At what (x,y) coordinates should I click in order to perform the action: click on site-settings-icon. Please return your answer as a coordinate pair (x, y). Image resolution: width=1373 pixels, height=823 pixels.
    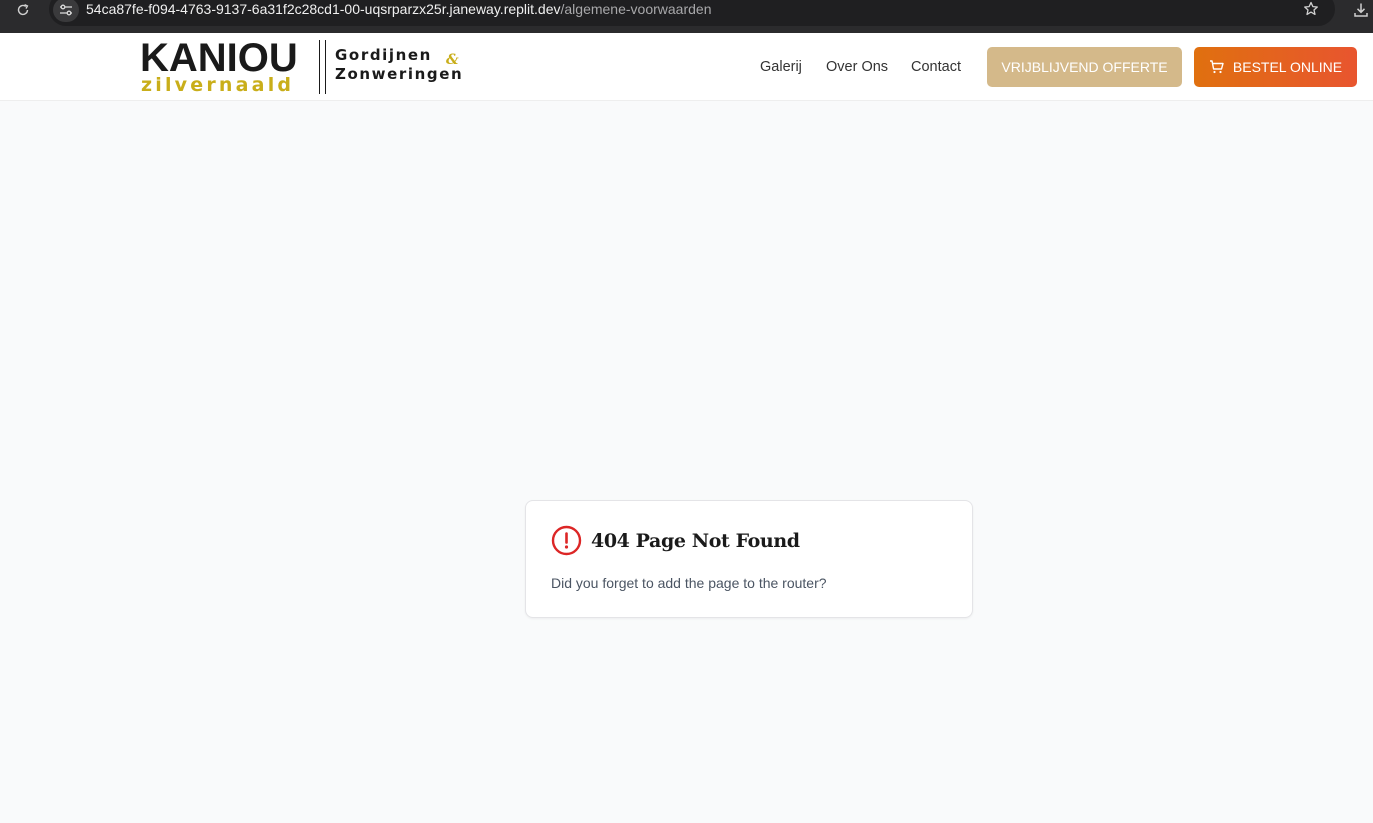
    Looking at the image, I should click on (66, 11).